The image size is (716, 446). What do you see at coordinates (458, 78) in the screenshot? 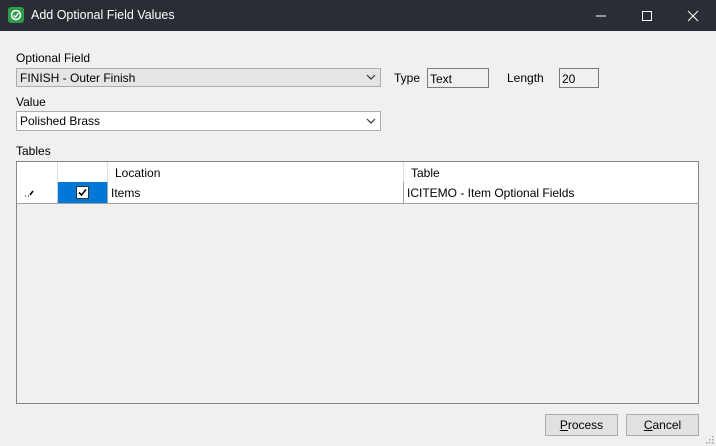
I see `type-field: Text` at bounding box center [458, 78].